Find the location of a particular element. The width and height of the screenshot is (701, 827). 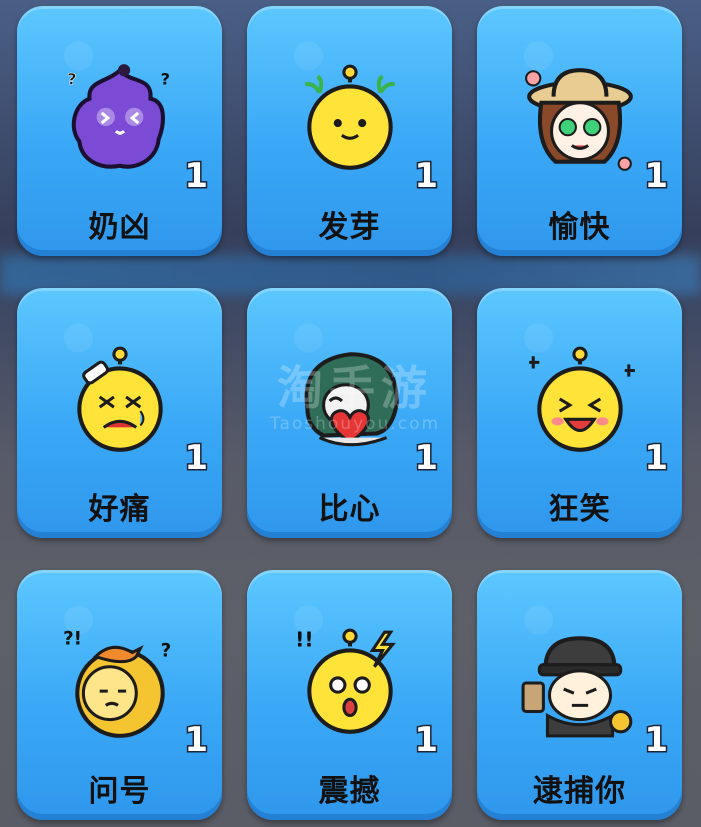

emote-name: 奶凶 is located at coordinates (119, 227).